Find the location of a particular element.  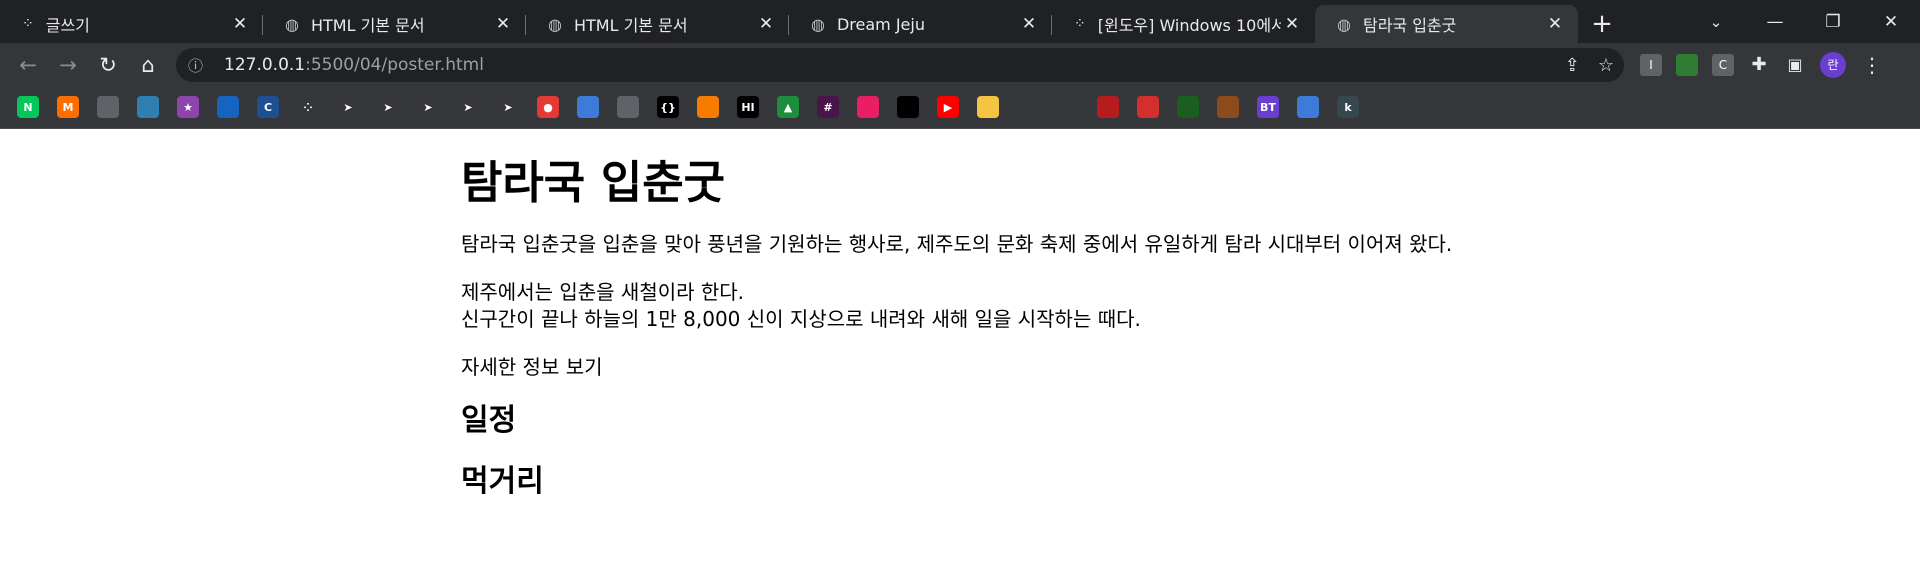

bookmark-33-icon is located at coordinates (1308, 107).